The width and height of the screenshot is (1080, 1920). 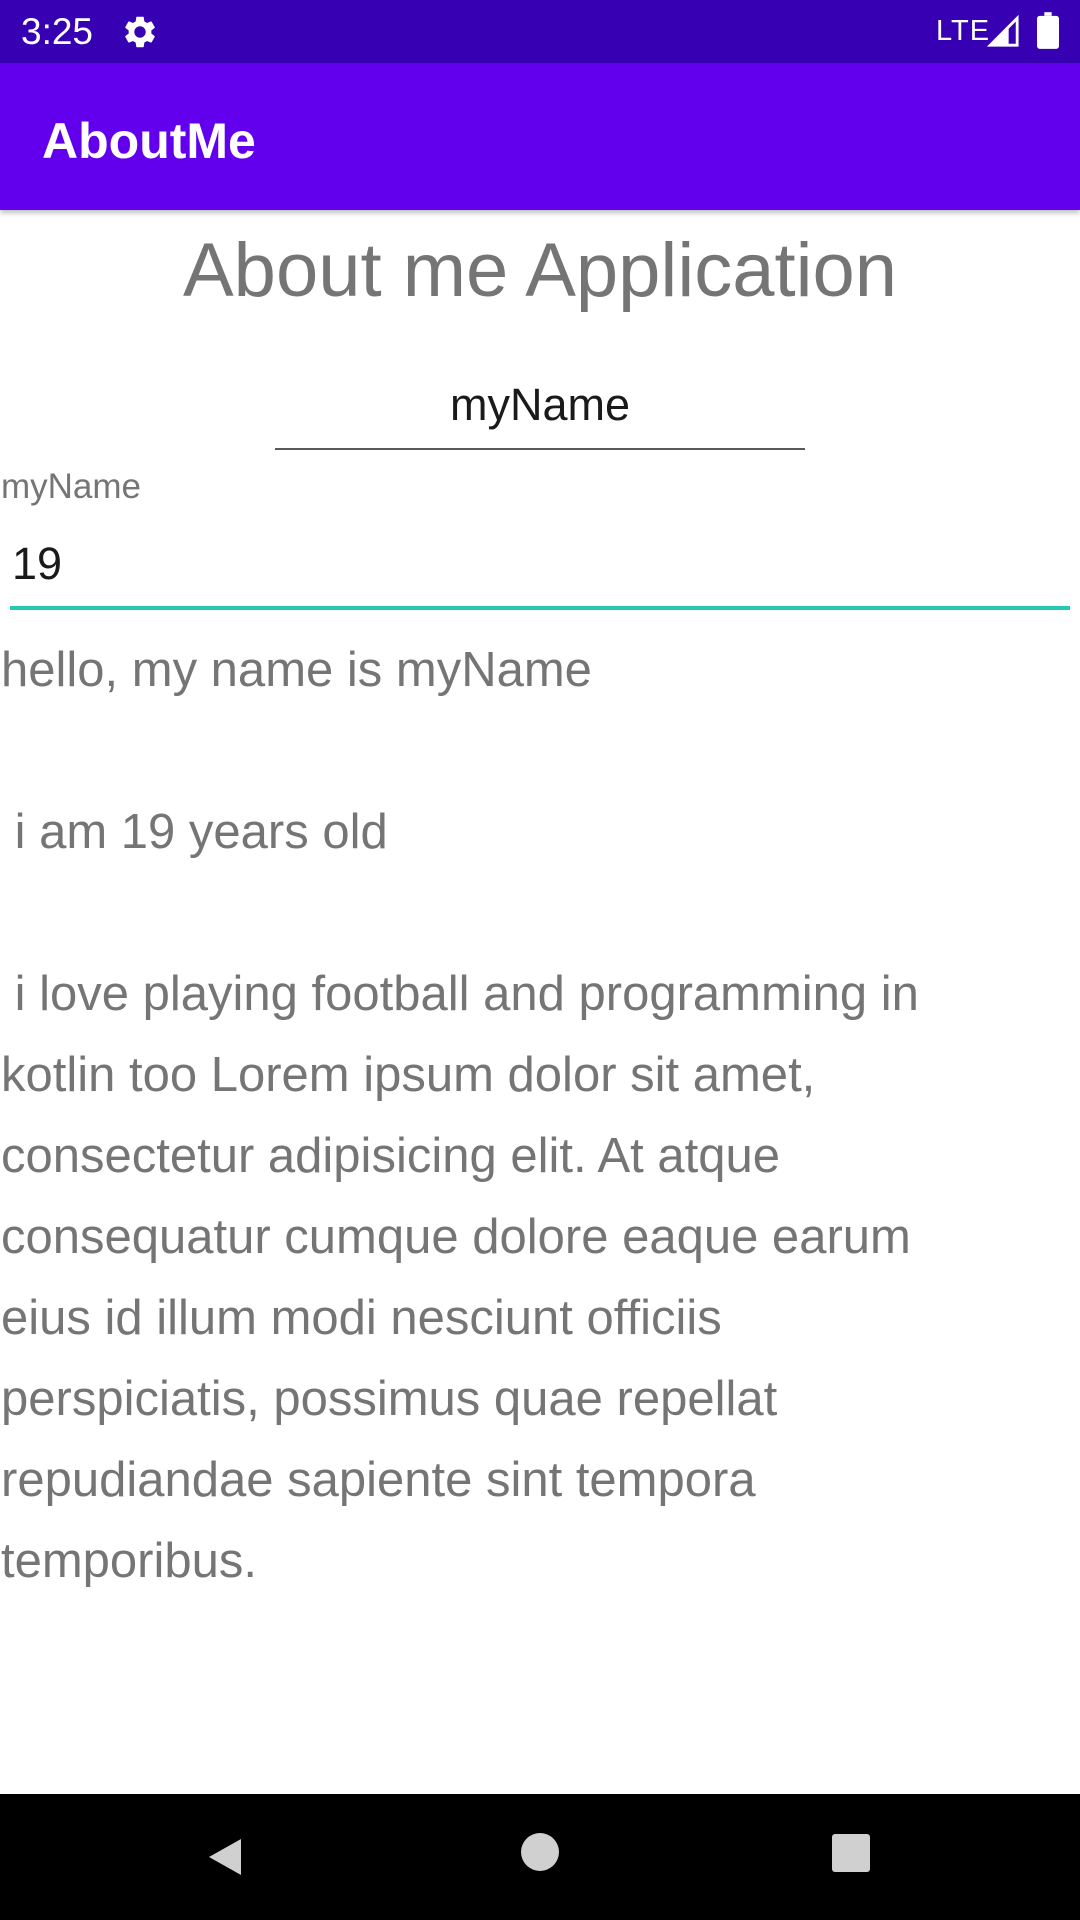 I want to click on network-type-label: LTE, so click(x=963, y=31).